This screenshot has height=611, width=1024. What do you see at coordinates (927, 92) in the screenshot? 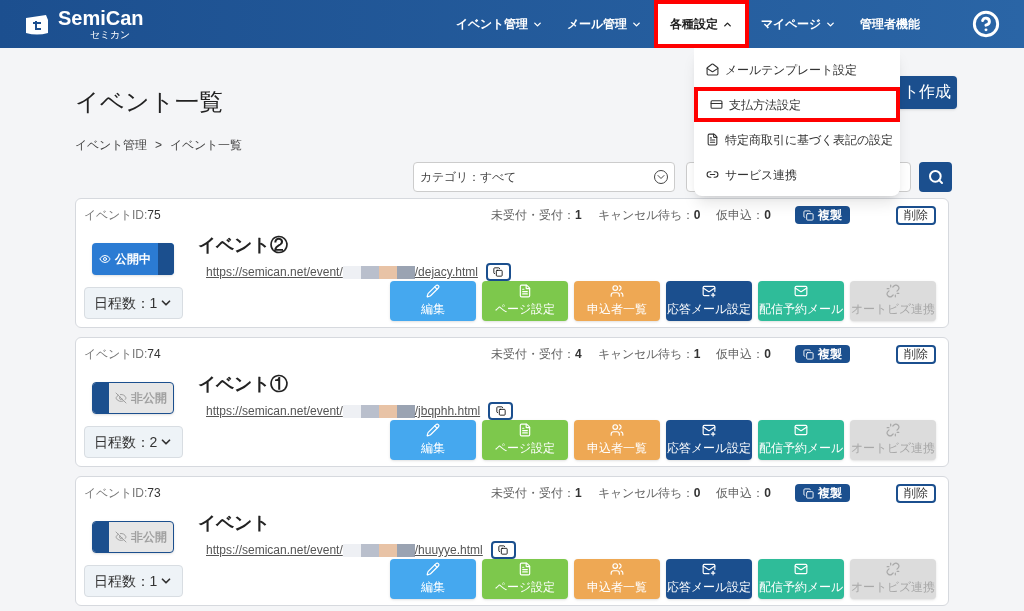
I see `create-event-button: ト作成` at bounding box center [927, 92].